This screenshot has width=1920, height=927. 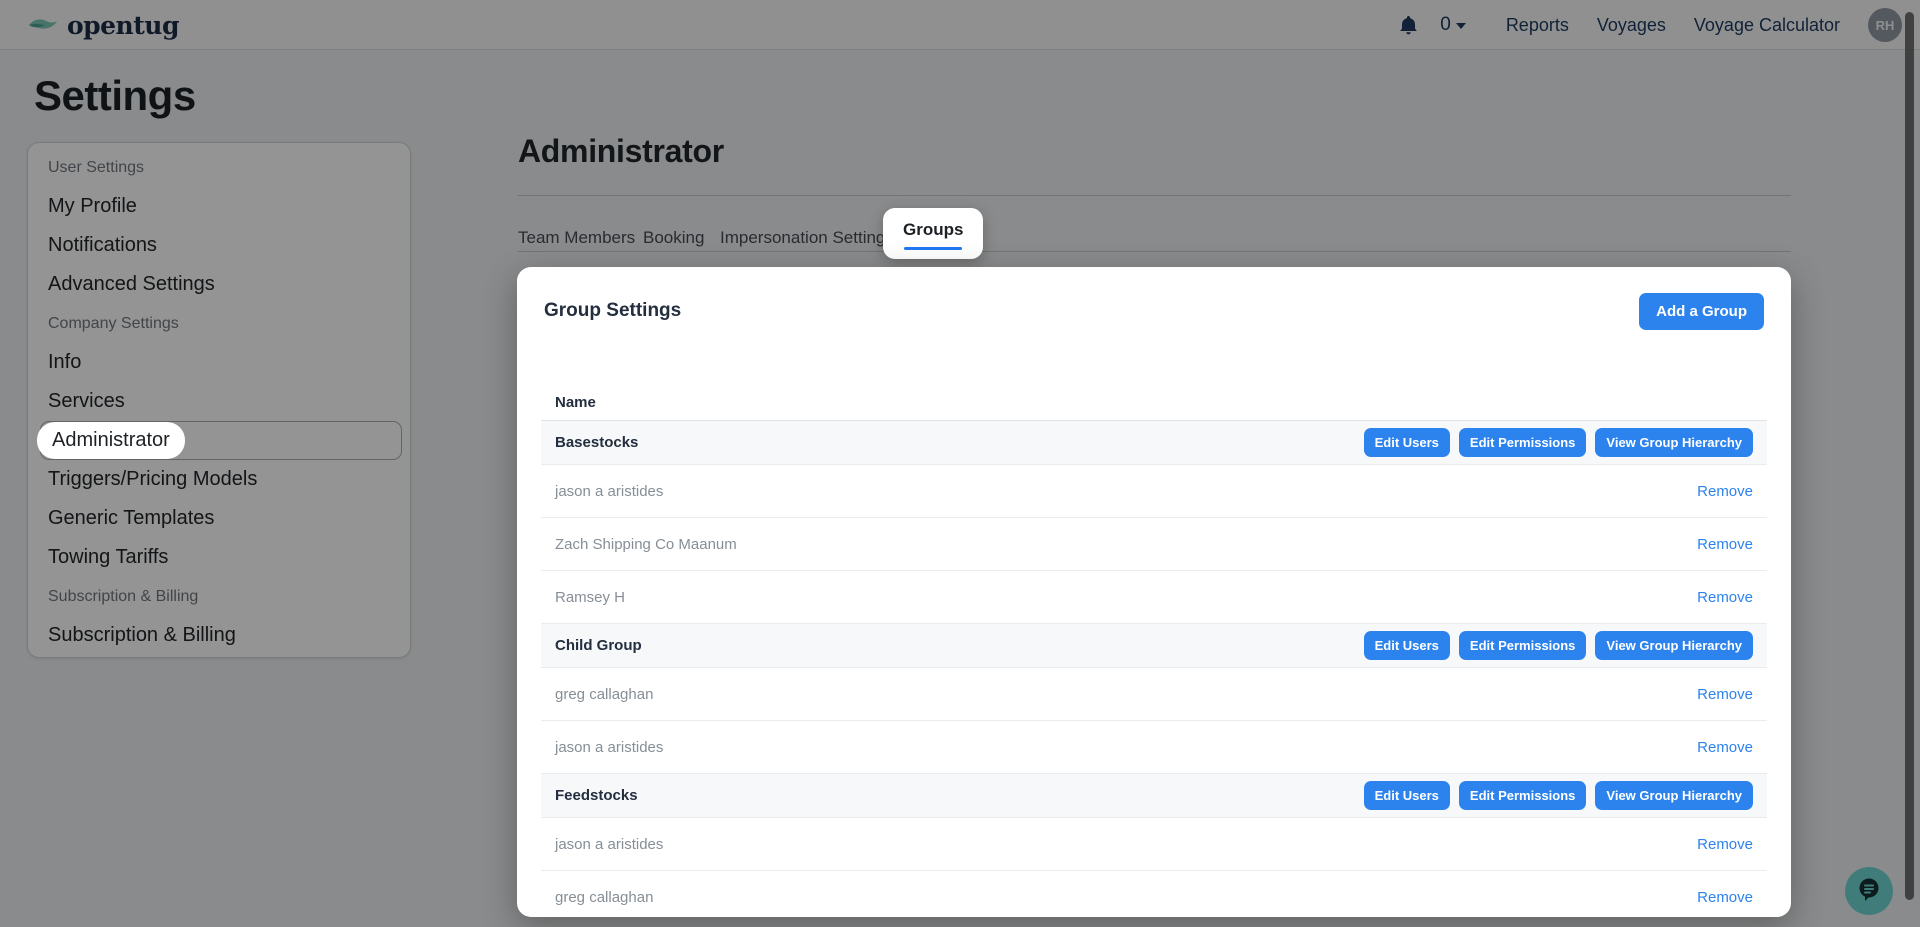 What do you see at coordinates (1154, 597) in the screenshot?
I see `member-row: Ramsey H Remove` at bounding box center [1154, 597].